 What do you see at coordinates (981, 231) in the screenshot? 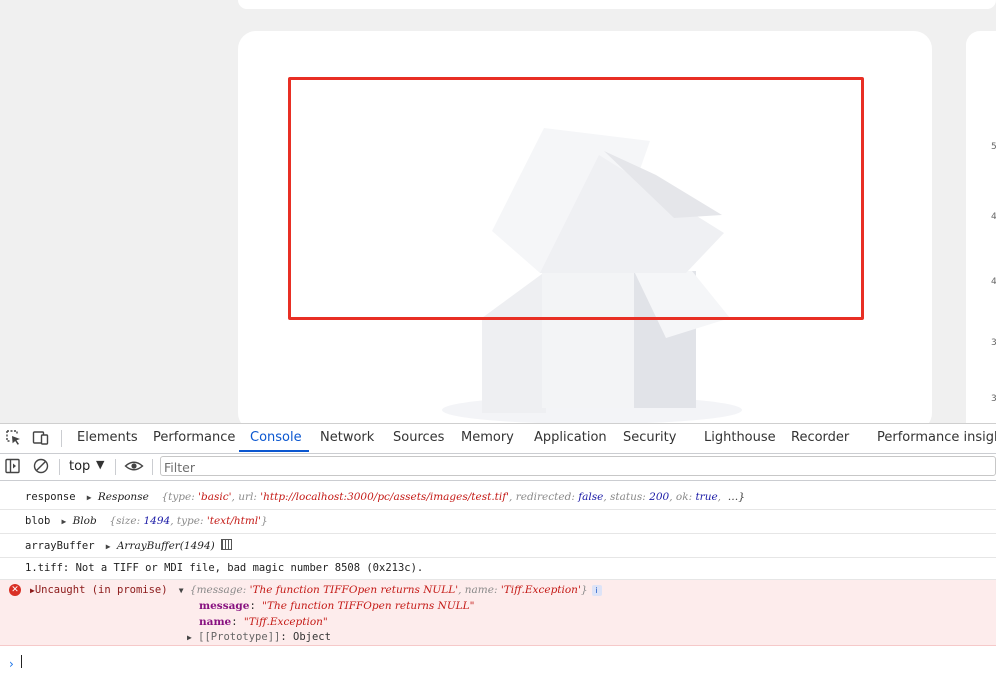
I see `side-card` at bounding box center [981, 231].